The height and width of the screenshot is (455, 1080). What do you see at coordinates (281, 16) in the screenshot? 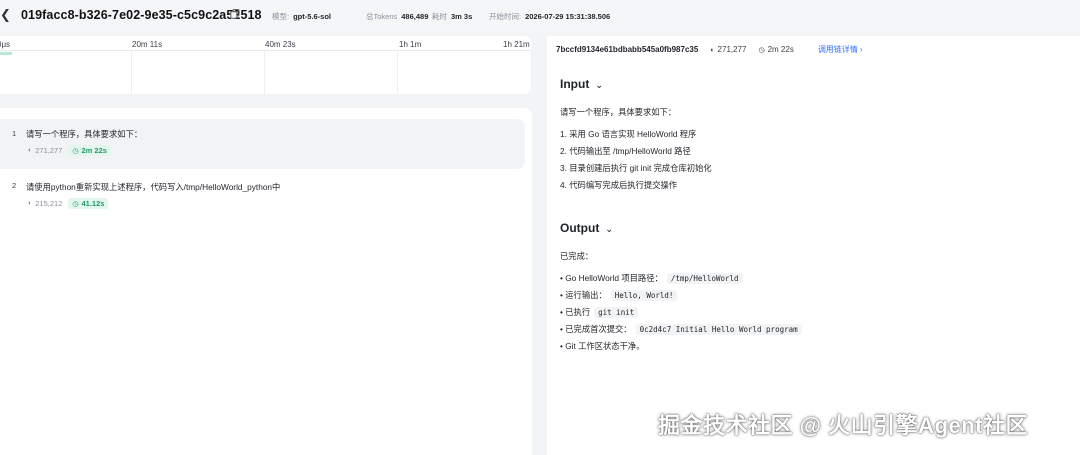
I see `model-label: 模型:` at bounding box center [281, 16].